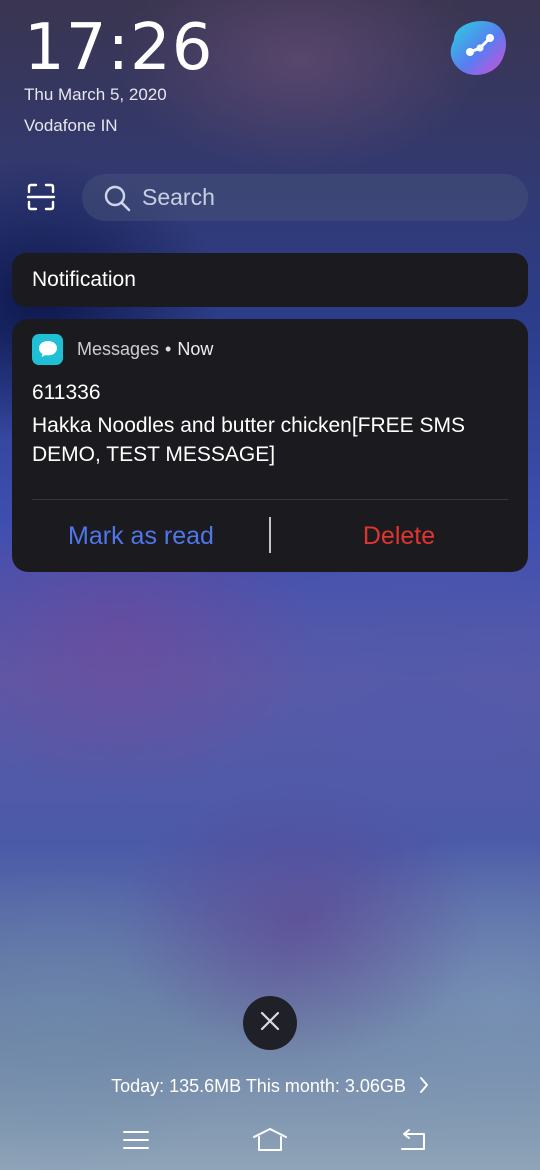 The height and width of the screenshot is (1170, 540). What do you see at coordinates (412, 1140) in the screenshot?
I see `back-icon` at bounding box center [412, 1140].